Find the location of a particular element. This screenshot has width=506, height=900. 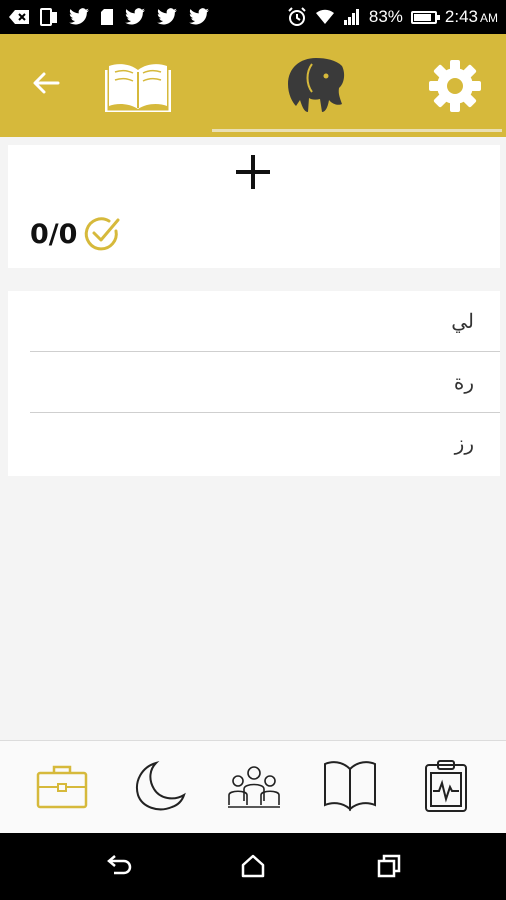

clipboard-pulse-icon is located at coordinates (446, 786).